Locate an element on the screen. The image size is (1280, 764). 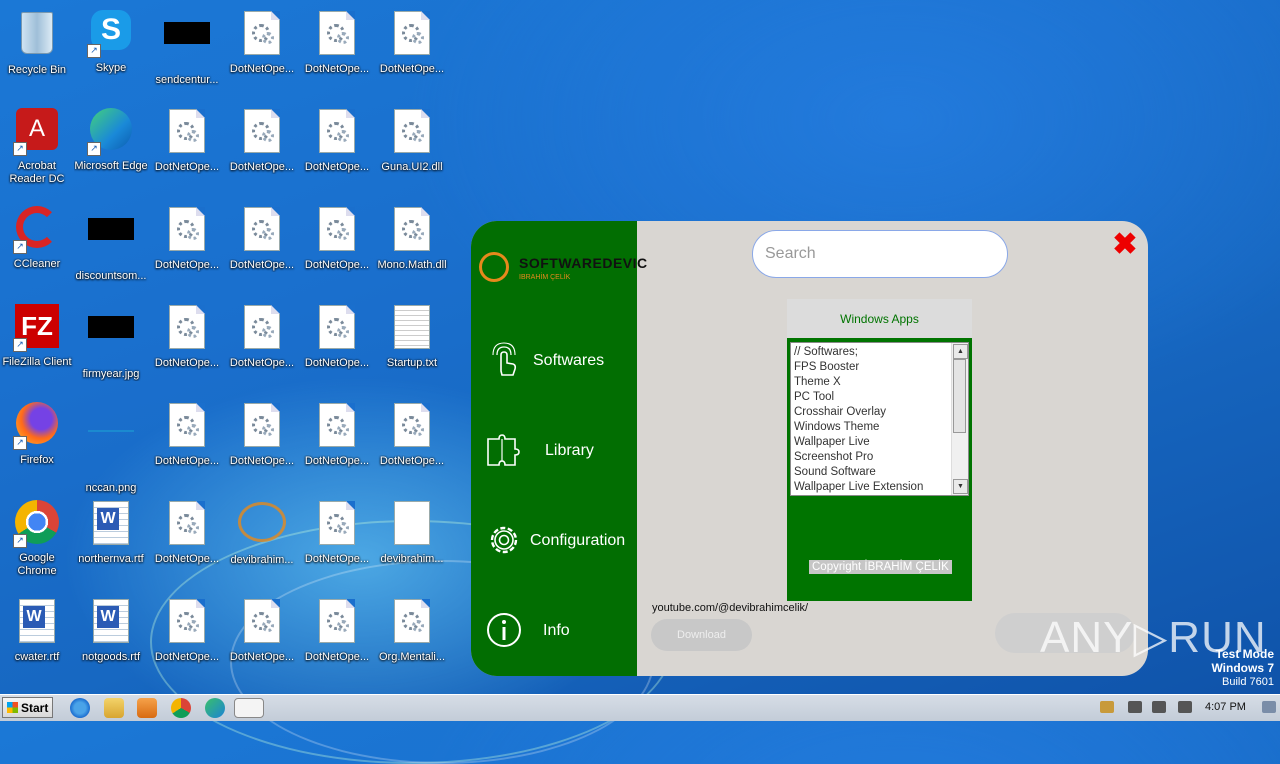
list-item: Crosshair Overlay is located at coordinates (881, 412).